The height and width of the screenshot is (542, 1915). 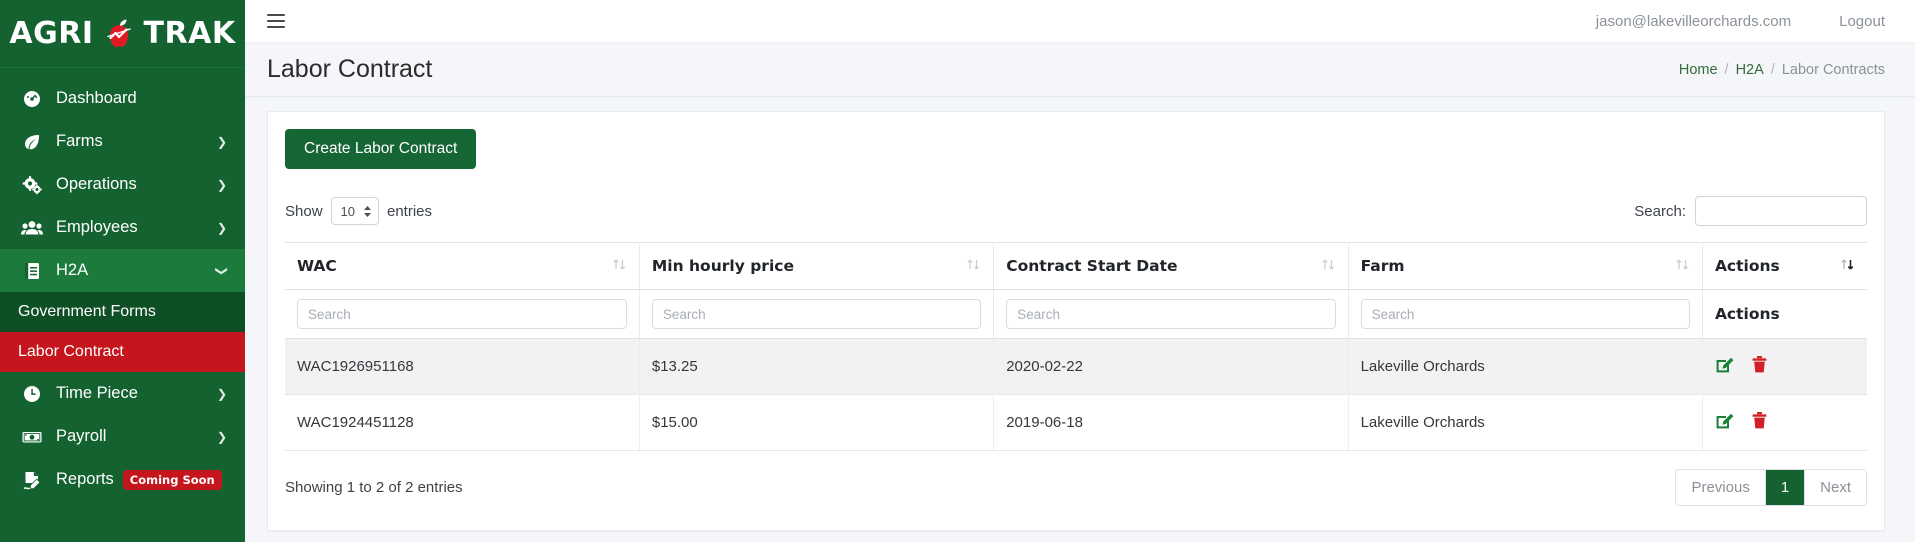 I want to click on cell-contract-start-date: 2019-06-18, so click(x=1171, y=422).